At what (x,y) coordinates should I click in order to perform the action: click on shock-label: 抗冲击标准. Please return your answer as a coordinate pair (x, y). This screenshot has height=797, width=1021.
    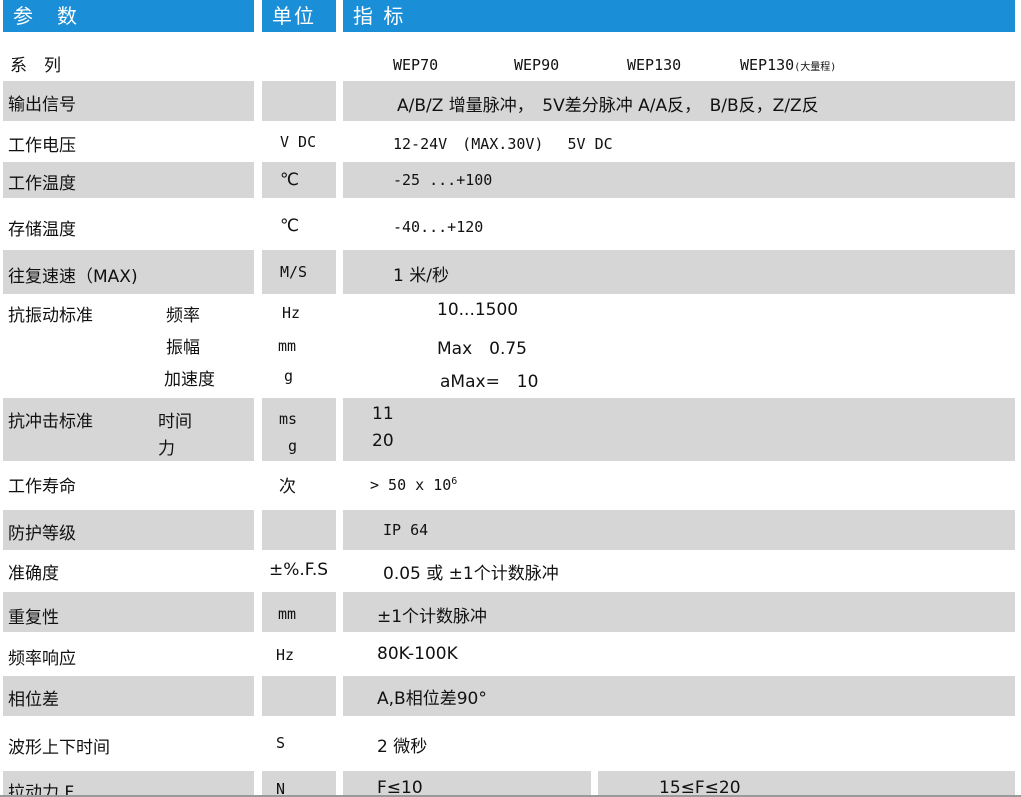
    Looking at the image, I should click on (50, 422).